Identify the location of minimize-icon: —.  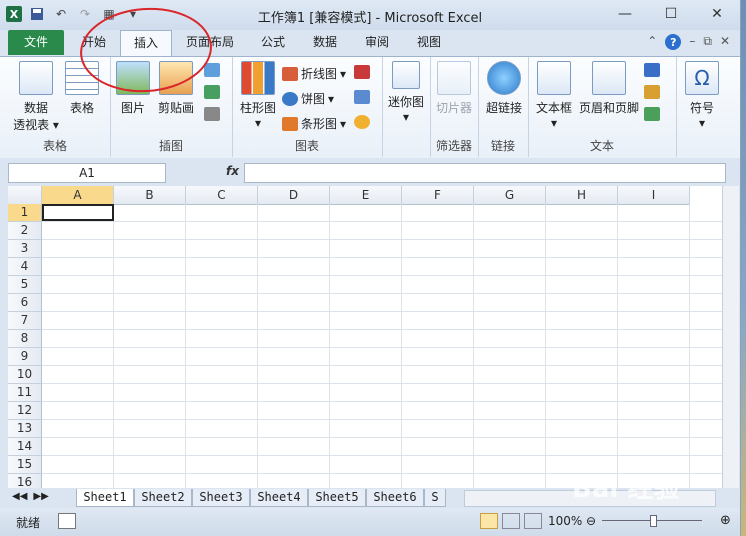
(625, 14).